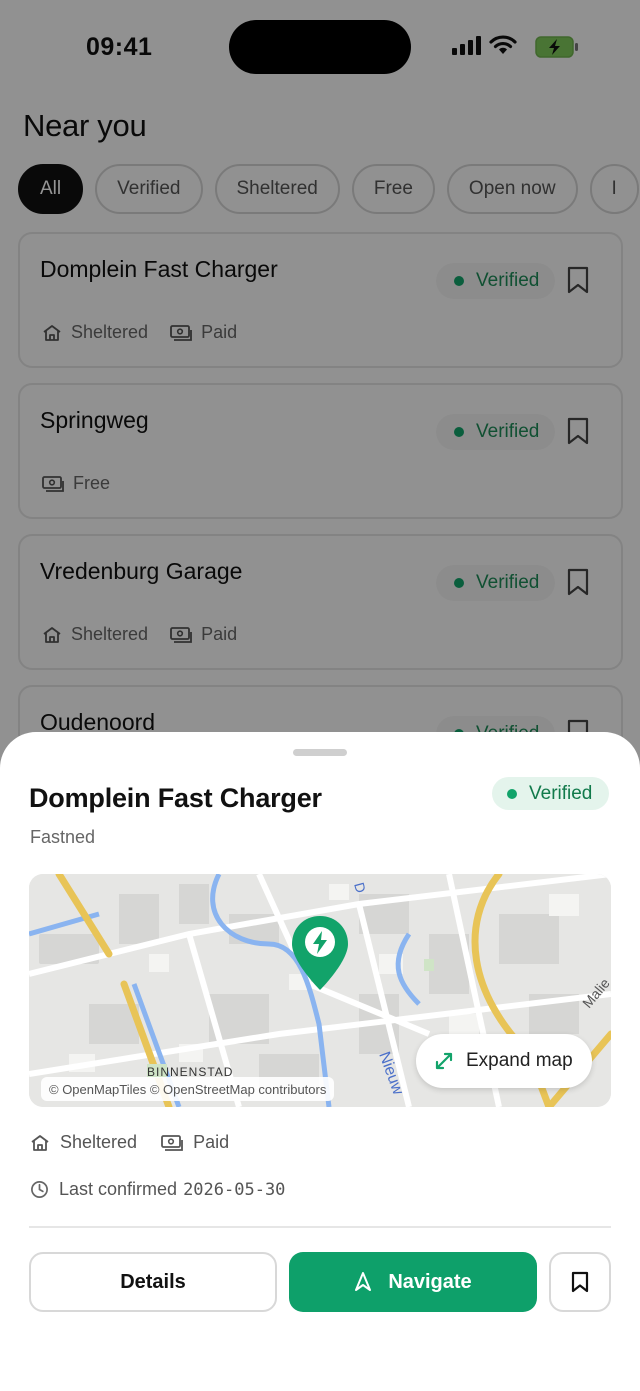 The height and width of the screenshot is (1391, 640). I want to click on details-label: Details, so click(153, 1281).